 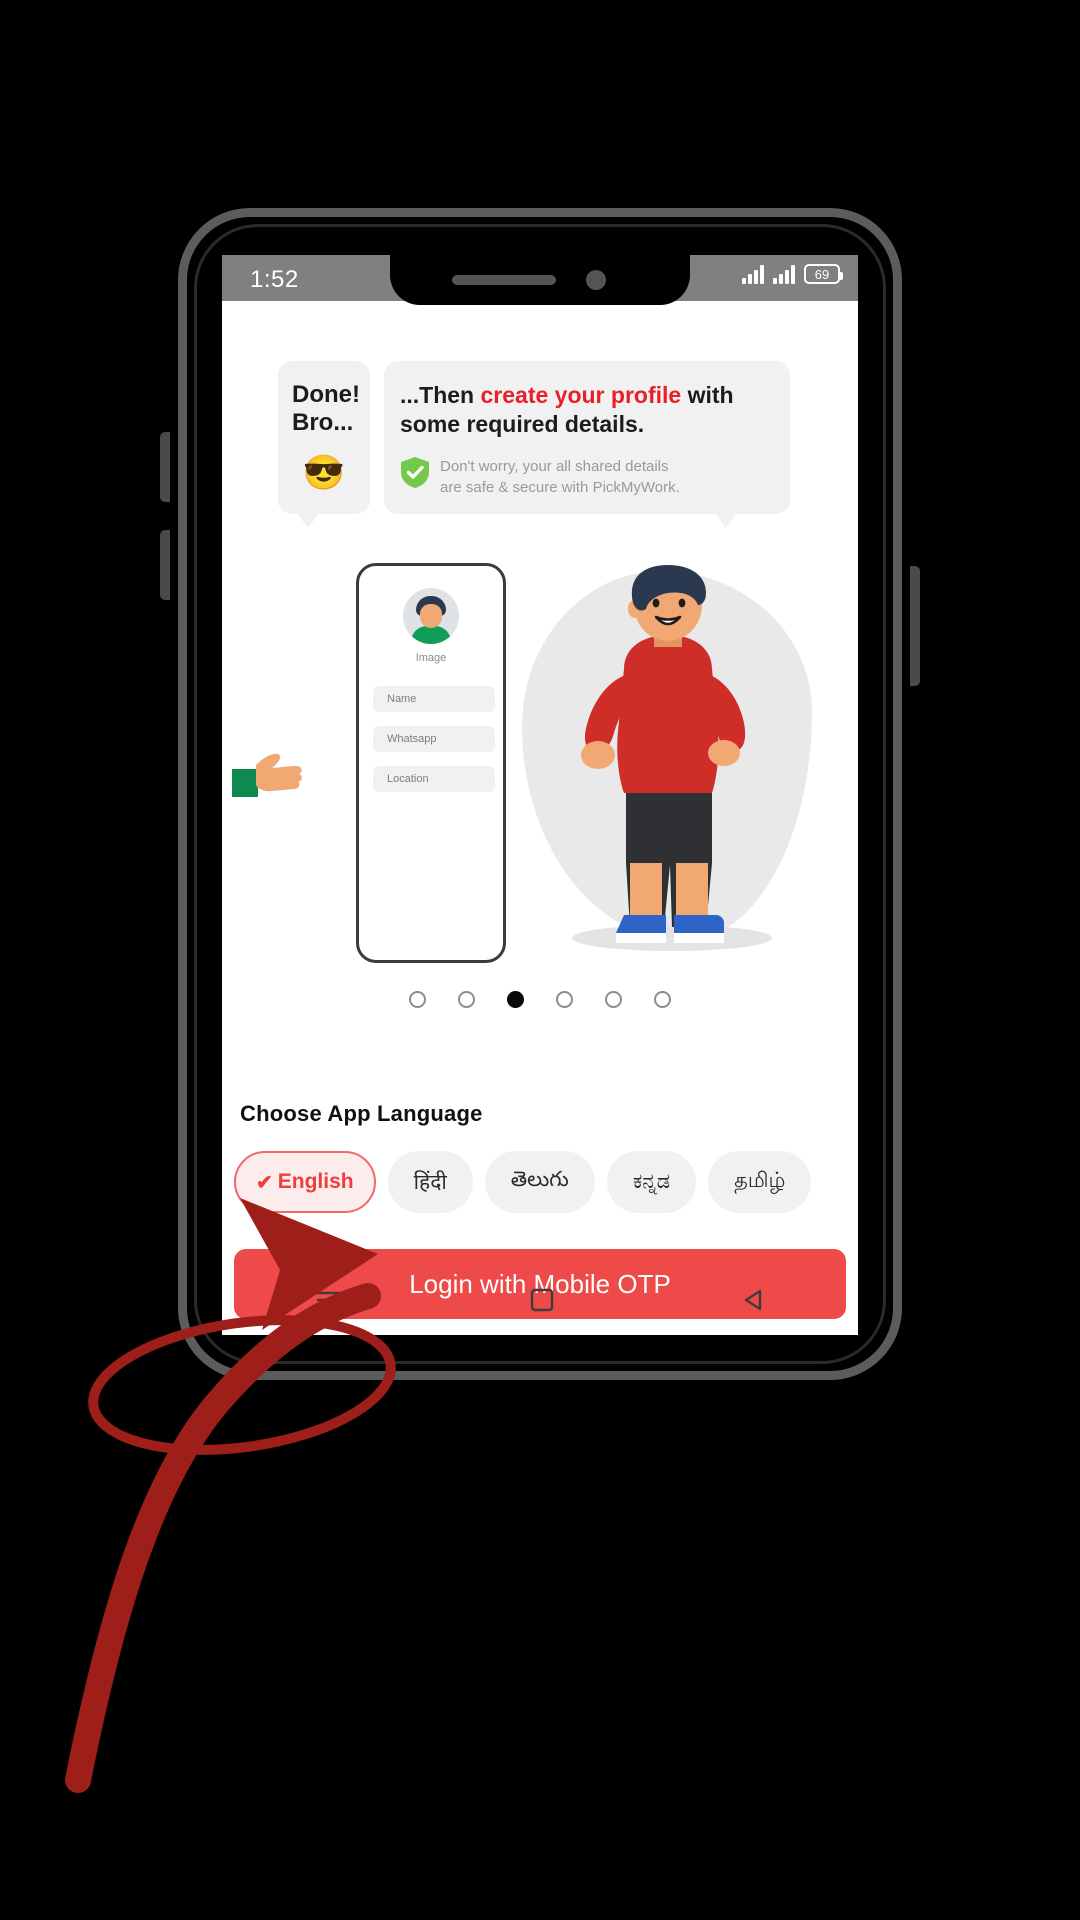 I want to click on sunglasses-face-emoji: 😎, so click(x=324, y=472).